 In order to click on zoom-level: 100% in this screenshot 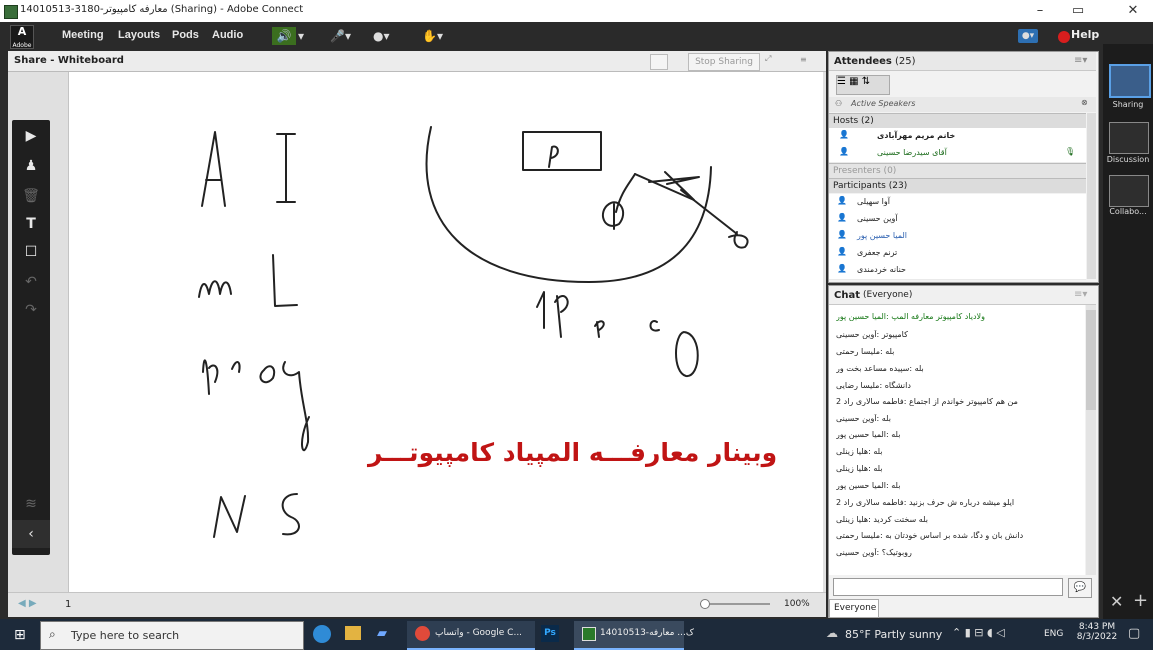, I will do `click(797, 604)`.